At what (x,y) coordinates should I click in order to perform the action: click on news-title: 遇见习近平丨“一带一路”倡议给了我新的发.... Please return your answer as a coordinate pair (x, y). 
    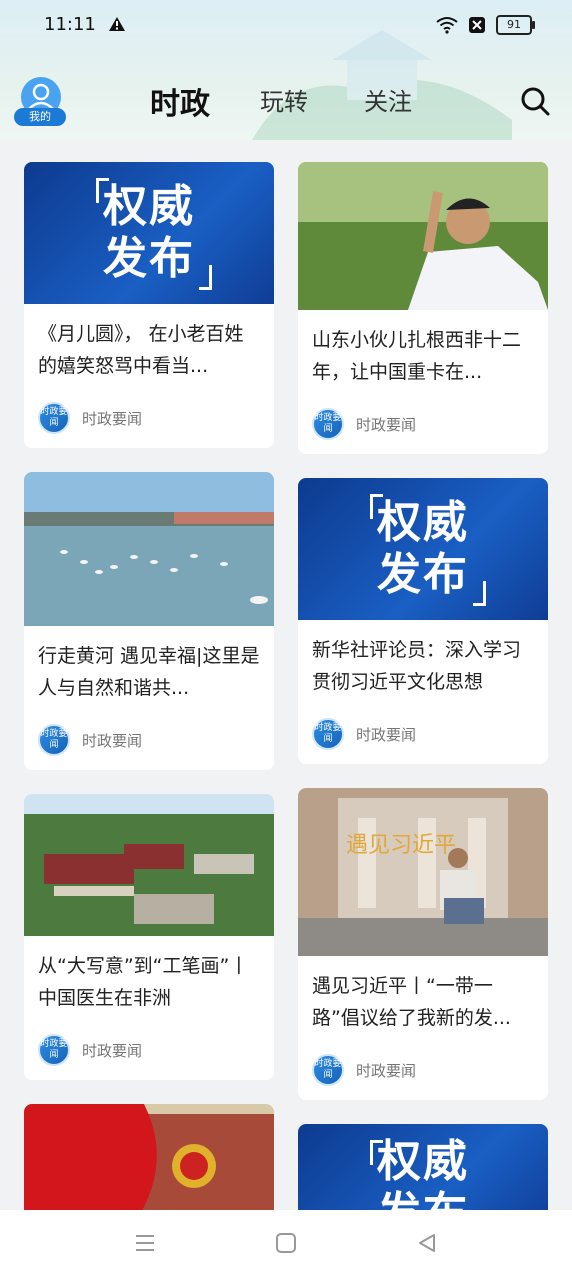
    Looking at the image, I should click on (411, 1002).